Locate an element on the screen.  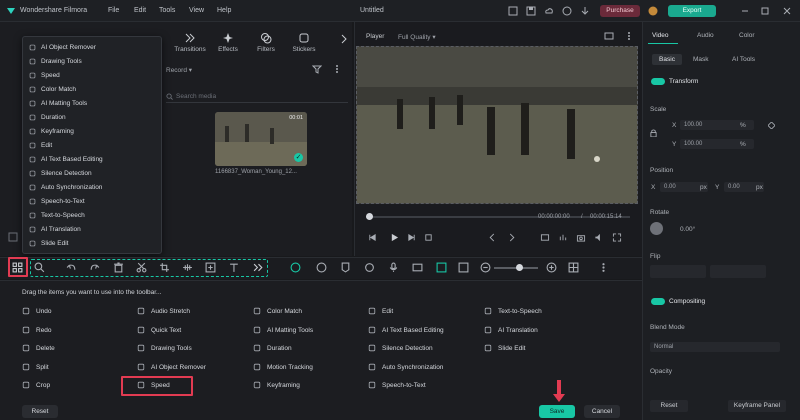
video-preview is located at coordinates (497, 125).